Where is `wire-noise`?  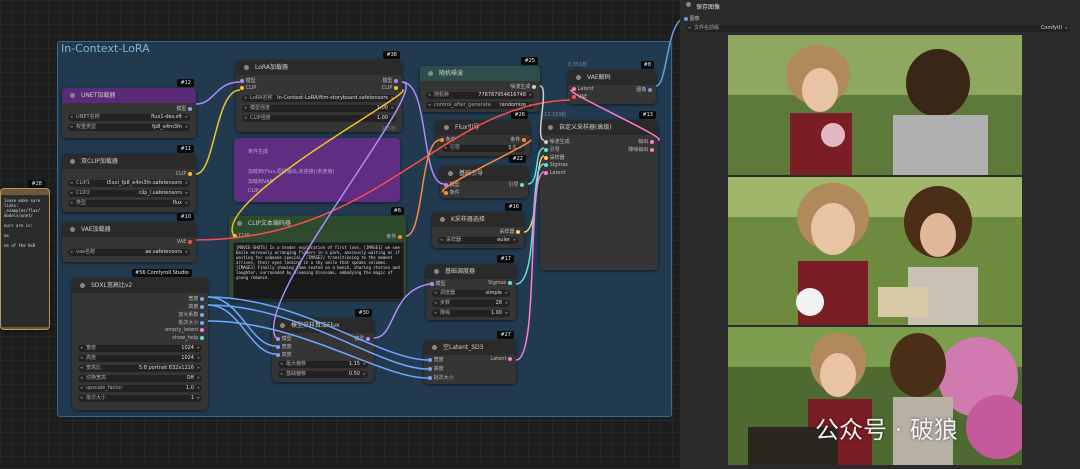
wire-noise is located at coordinates (542, 113).